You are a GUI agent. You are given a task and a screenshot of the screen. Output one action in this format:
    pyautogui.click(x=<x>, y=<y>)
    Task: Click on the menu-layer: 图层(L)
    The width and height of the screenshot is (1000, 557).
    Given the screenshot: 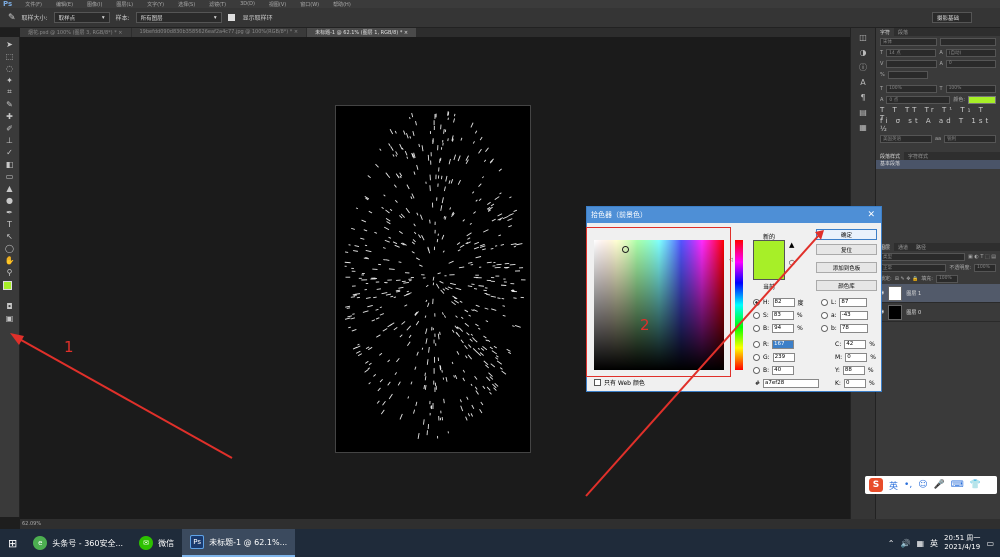 What is the action you would take?
    pyautogui.click(x=124, y=4)
    